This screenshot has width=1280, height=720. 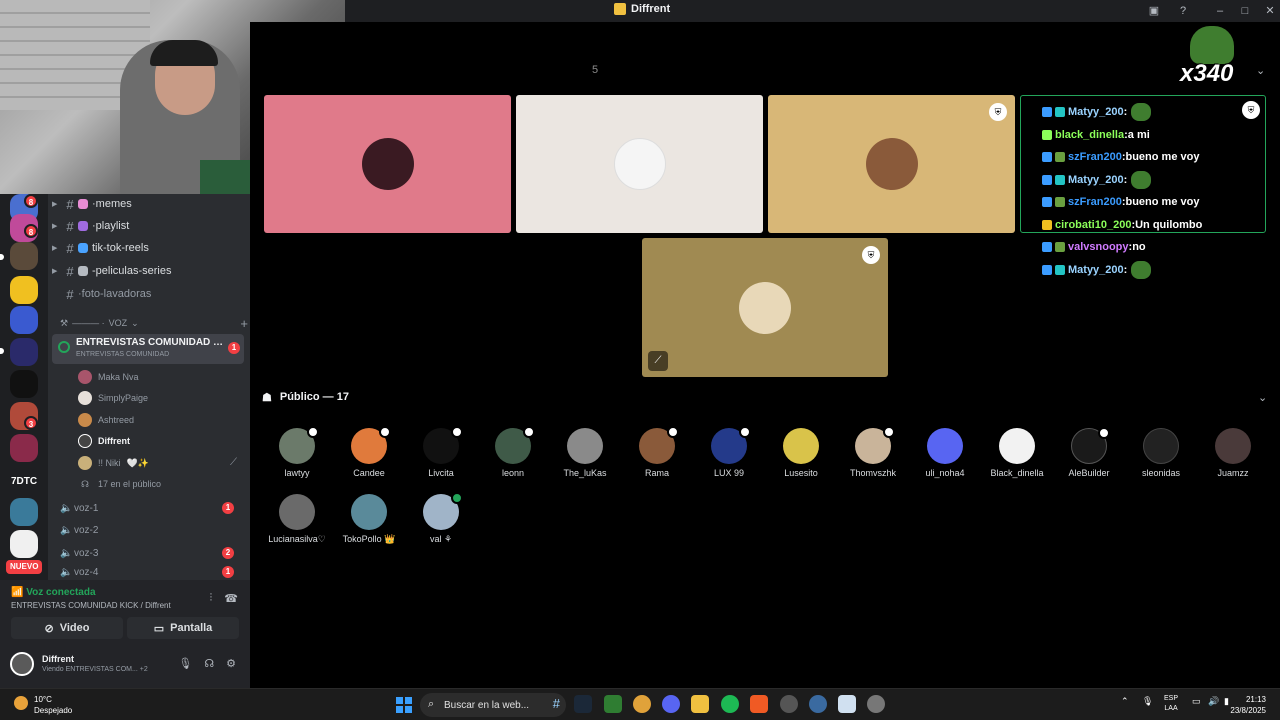 I want to click on audience-member: AleBuilder, so click(x=1089, y=452).